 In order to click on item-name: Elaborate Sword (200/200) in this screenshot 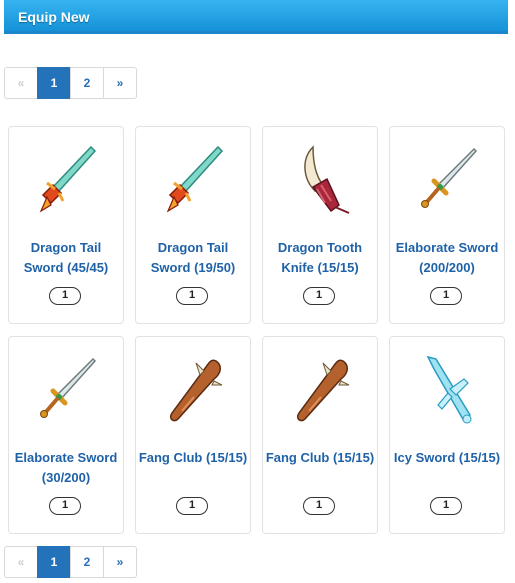, I will do `click(447, 257)`.